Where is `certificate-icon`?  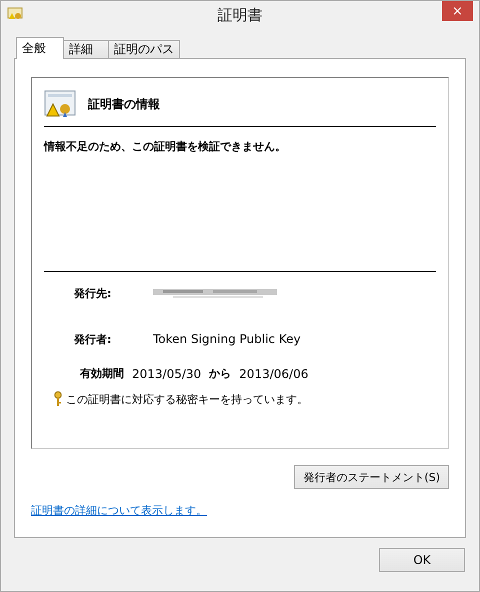
certificate-icon is located at coordinates (15, 14).